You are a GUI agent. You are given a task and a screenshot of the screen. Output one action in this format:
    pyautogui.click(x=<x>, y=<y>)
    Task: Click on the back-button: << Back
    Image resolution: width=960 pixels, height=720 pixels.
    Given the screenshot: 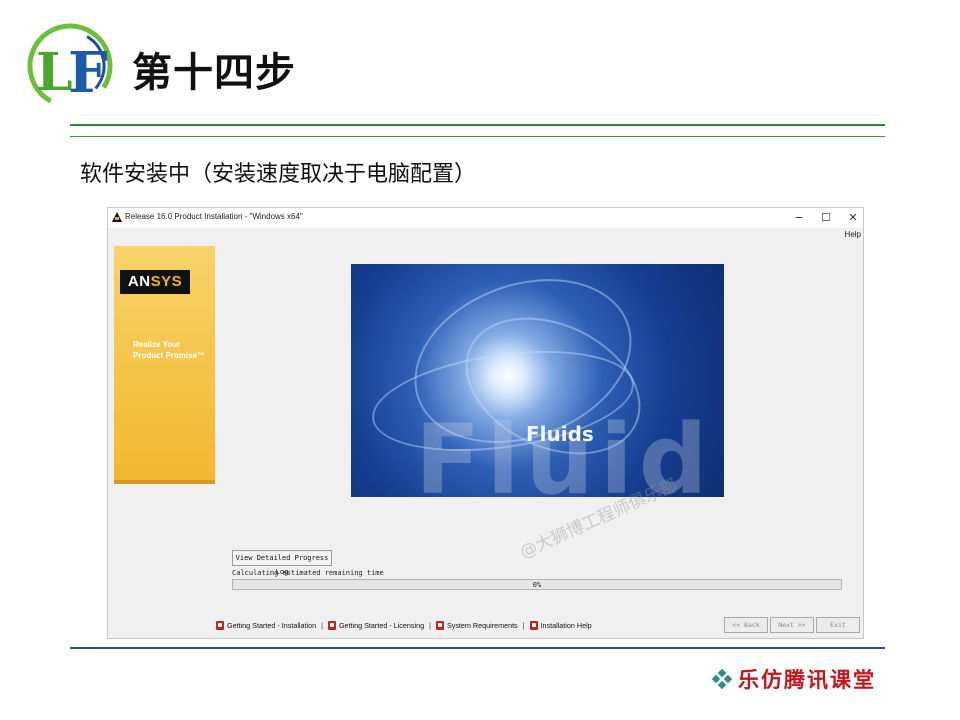 What is the action you would take?
    pyautogui.click(x=746, y=625)
    